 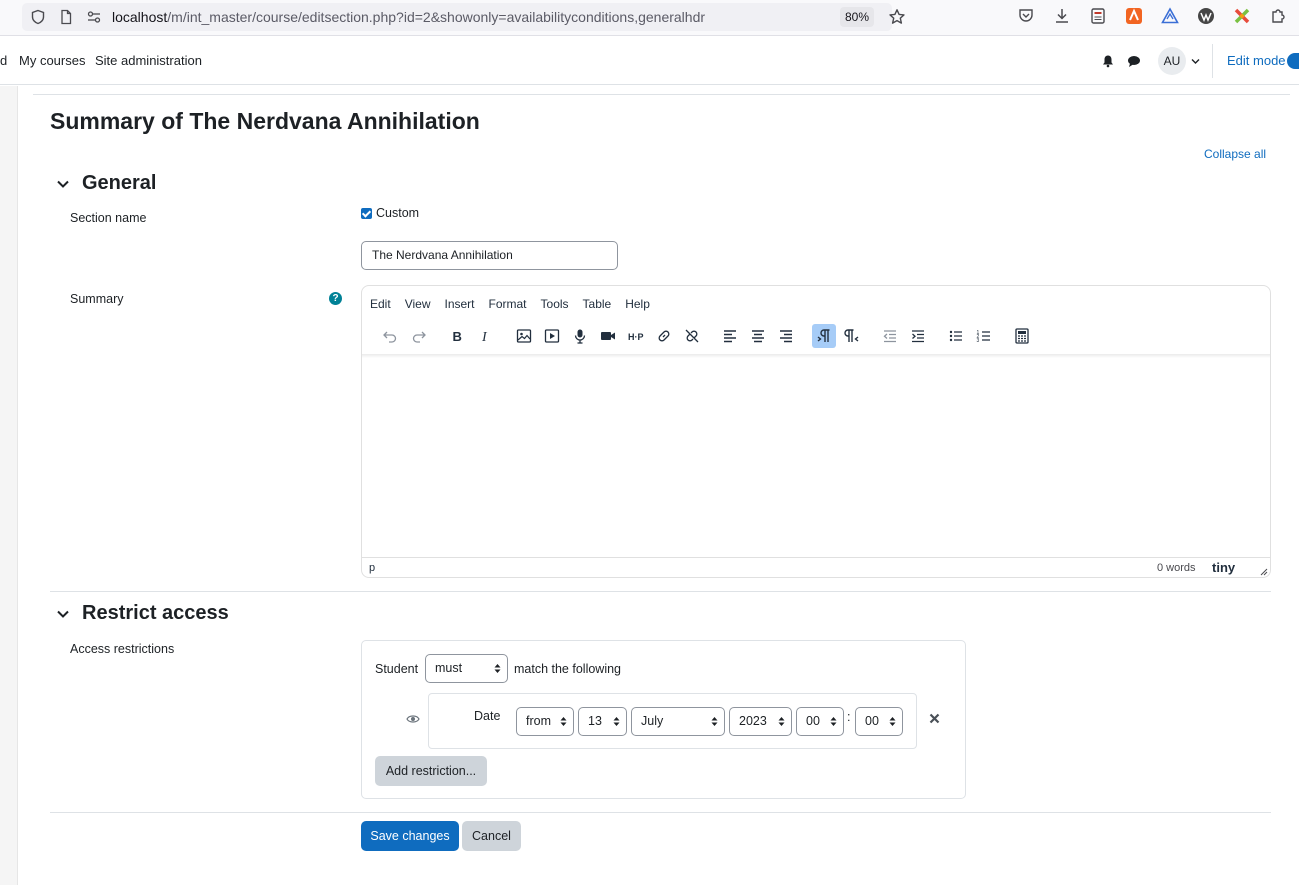 I want to click on wordpress-icon, so click(x=1206, y=16).